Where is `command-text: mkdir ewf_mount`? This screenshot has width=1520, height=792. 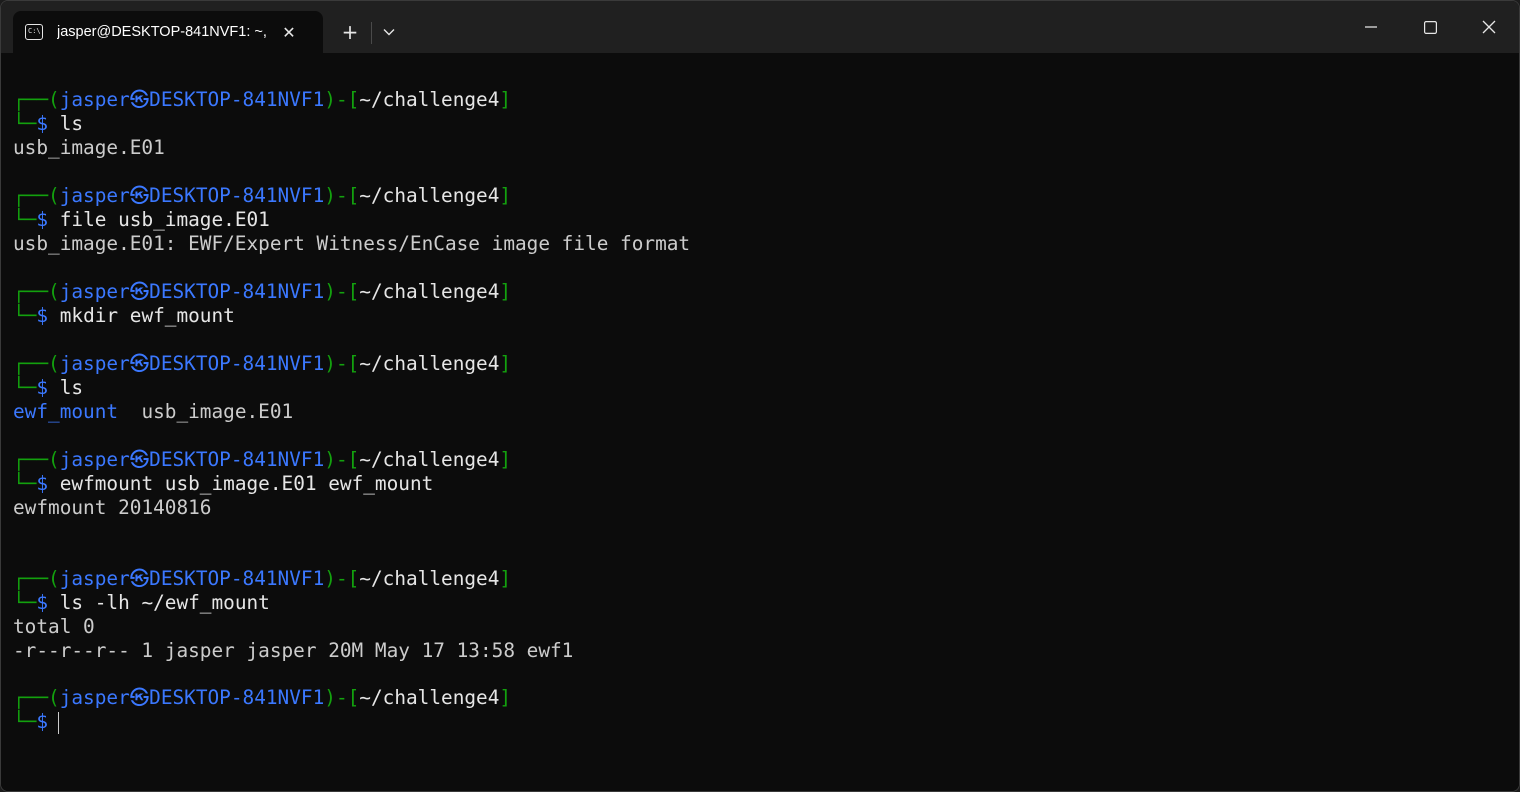
command-text: mkdir ewf_mount is located at coordinates (141, 315).